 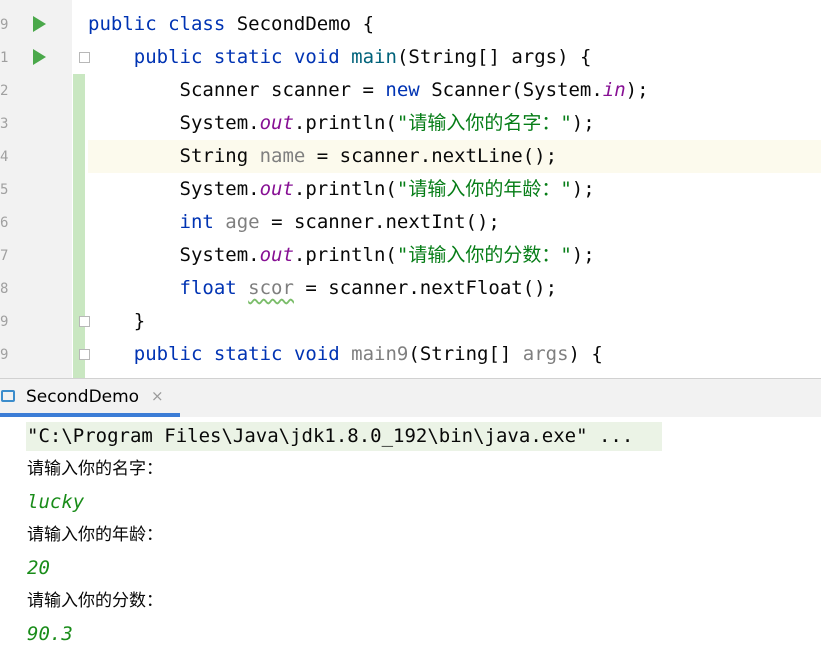 What do you see at coordinates (454, 321) in the screenshot?
I see `code-line: }` at bounding box center [454, 321].